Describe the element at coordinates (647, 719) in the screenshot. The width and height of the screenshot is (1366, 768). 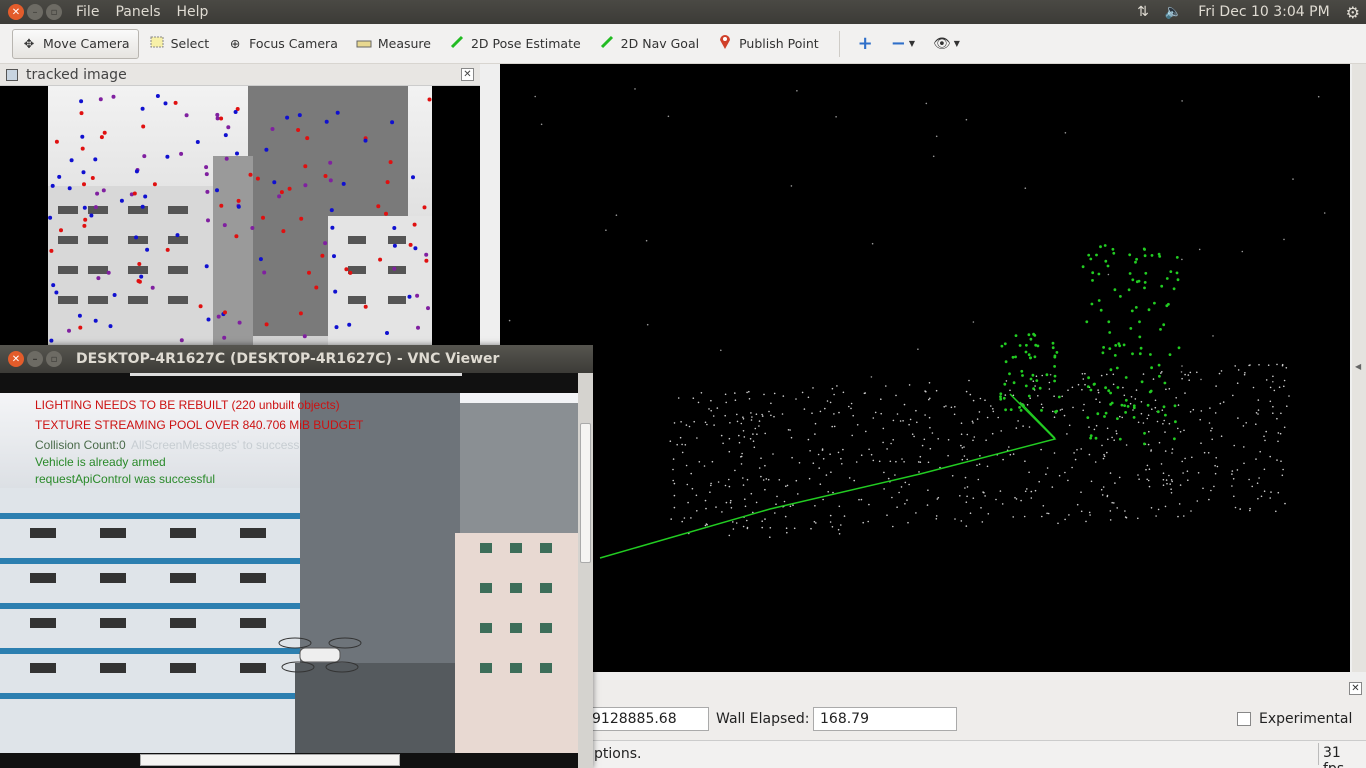
I see `ros-time-field: 9128885.68` at that location.